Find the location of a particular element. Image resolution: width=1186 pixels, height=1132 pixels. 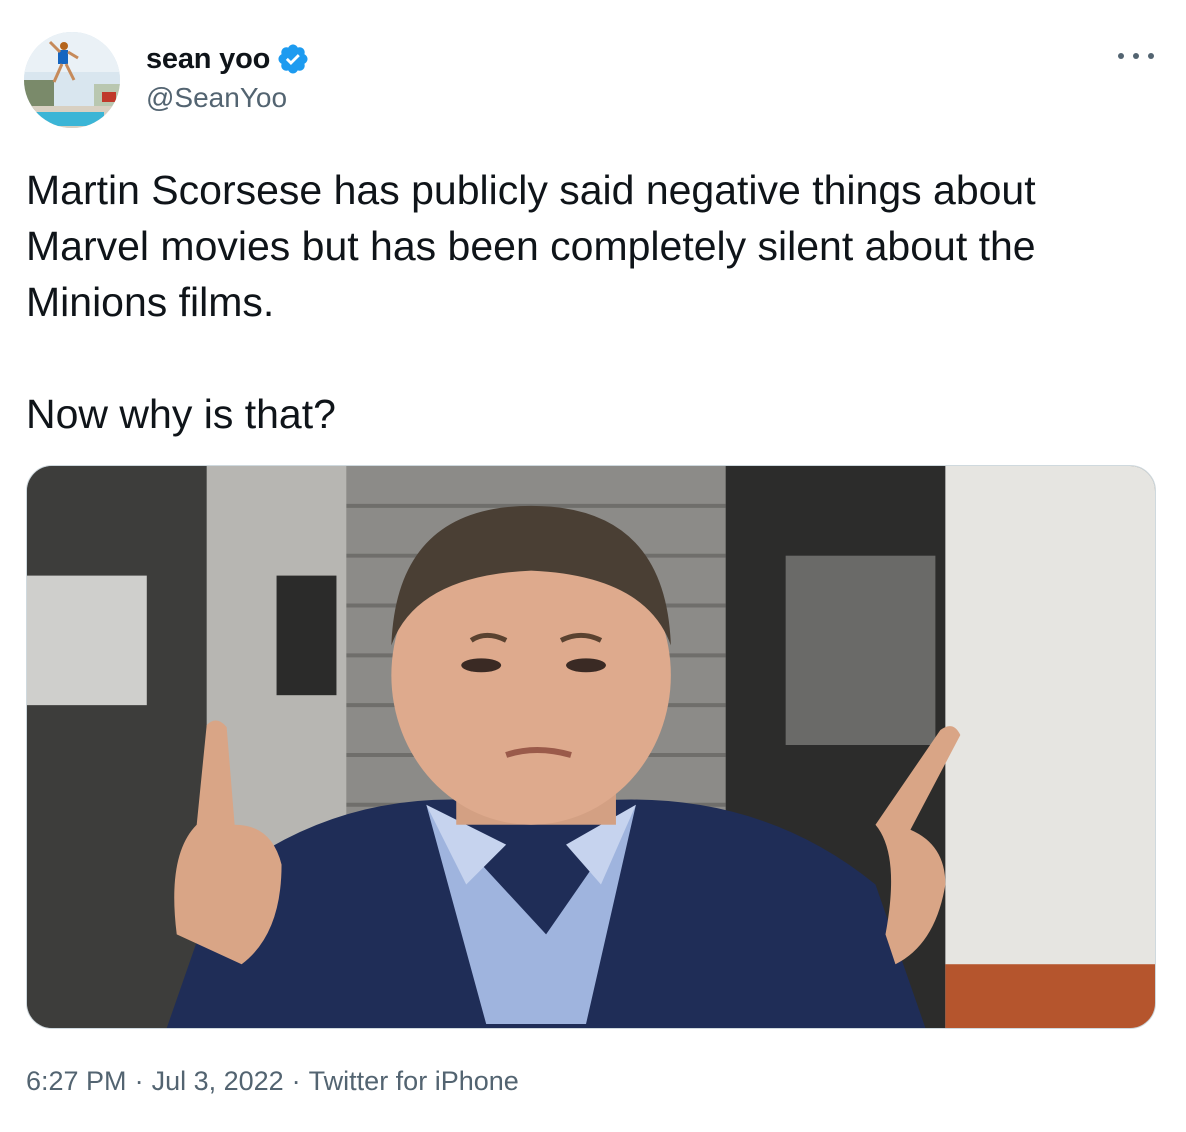

author-handle: @SeanYoo is located at coordinates (216, 98).